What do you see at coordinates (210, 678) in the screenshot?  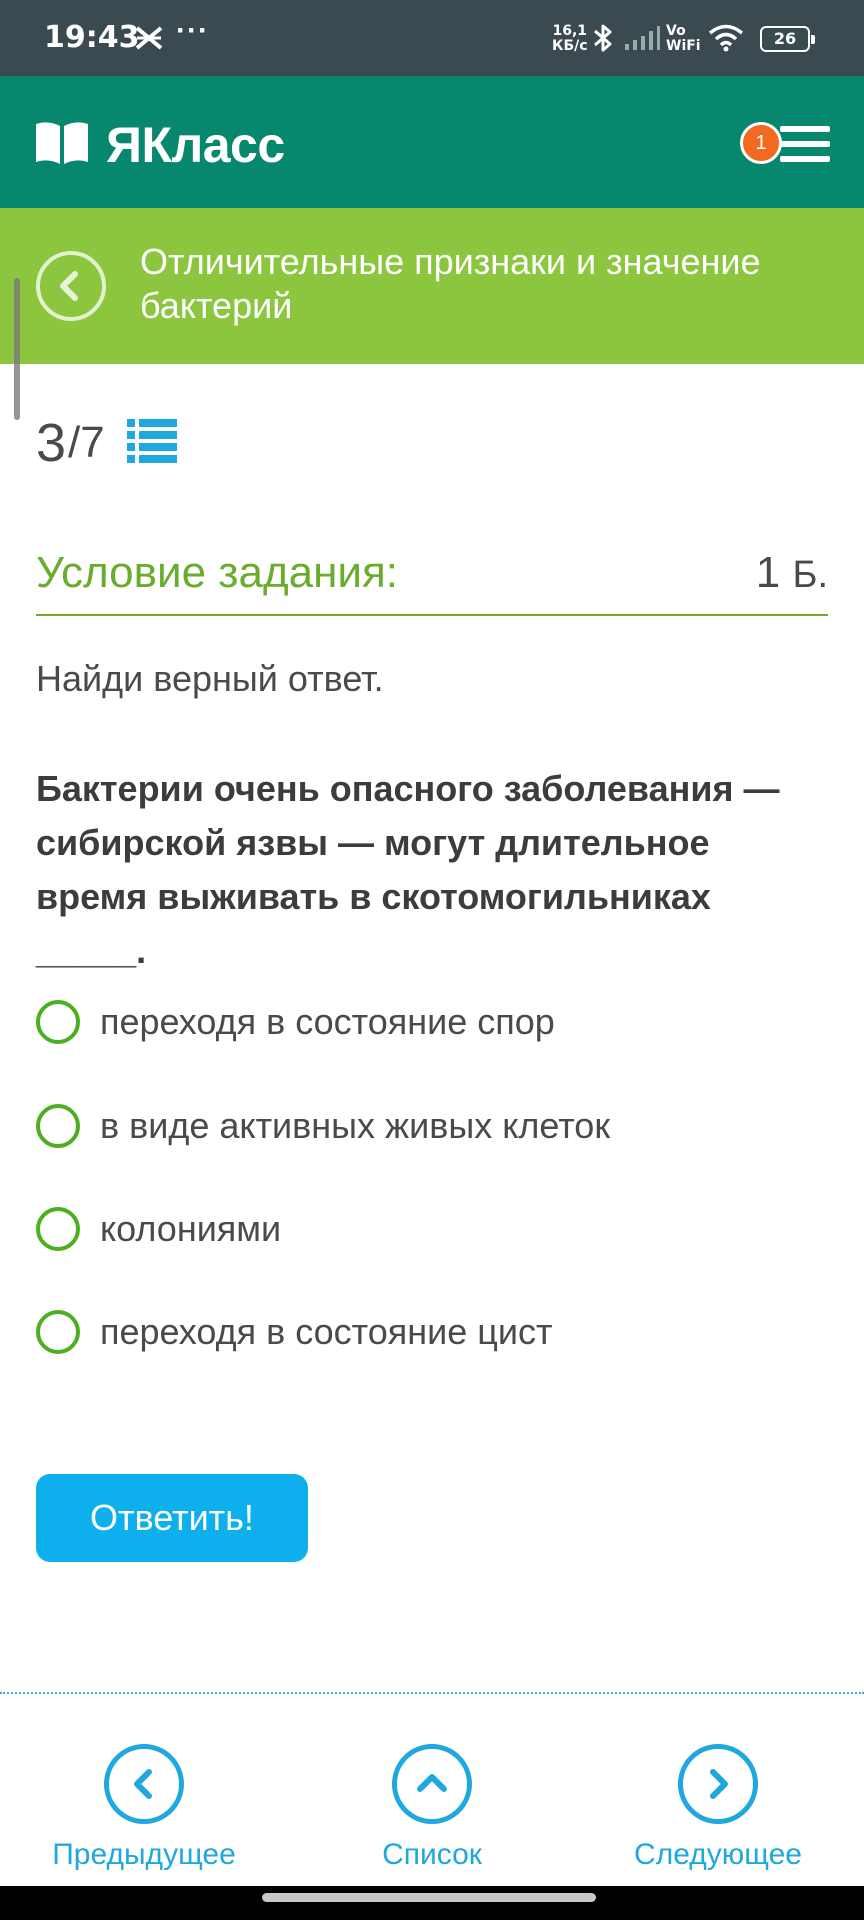 I see `task-instruction: Найди верный ответ.` at bounding box center [210, 678].